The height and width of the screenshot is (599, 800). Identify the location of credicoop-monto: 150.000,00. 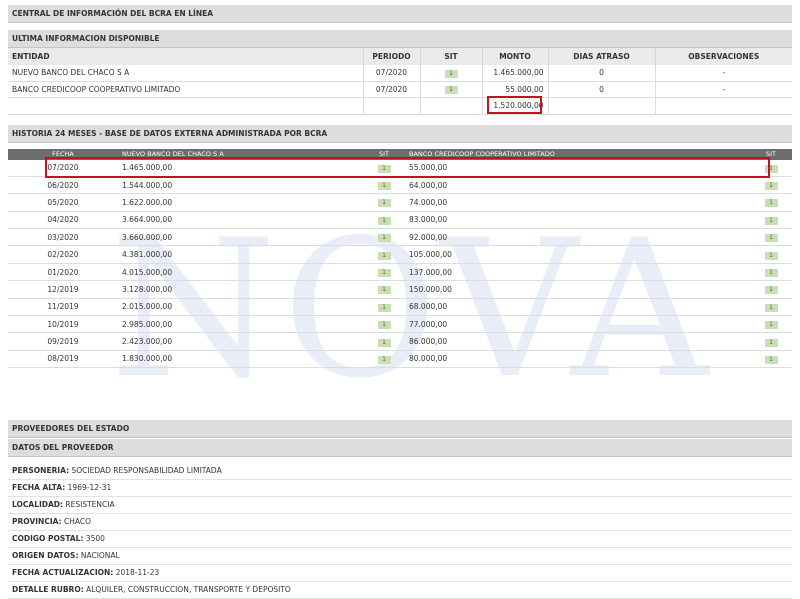
(577, 289).